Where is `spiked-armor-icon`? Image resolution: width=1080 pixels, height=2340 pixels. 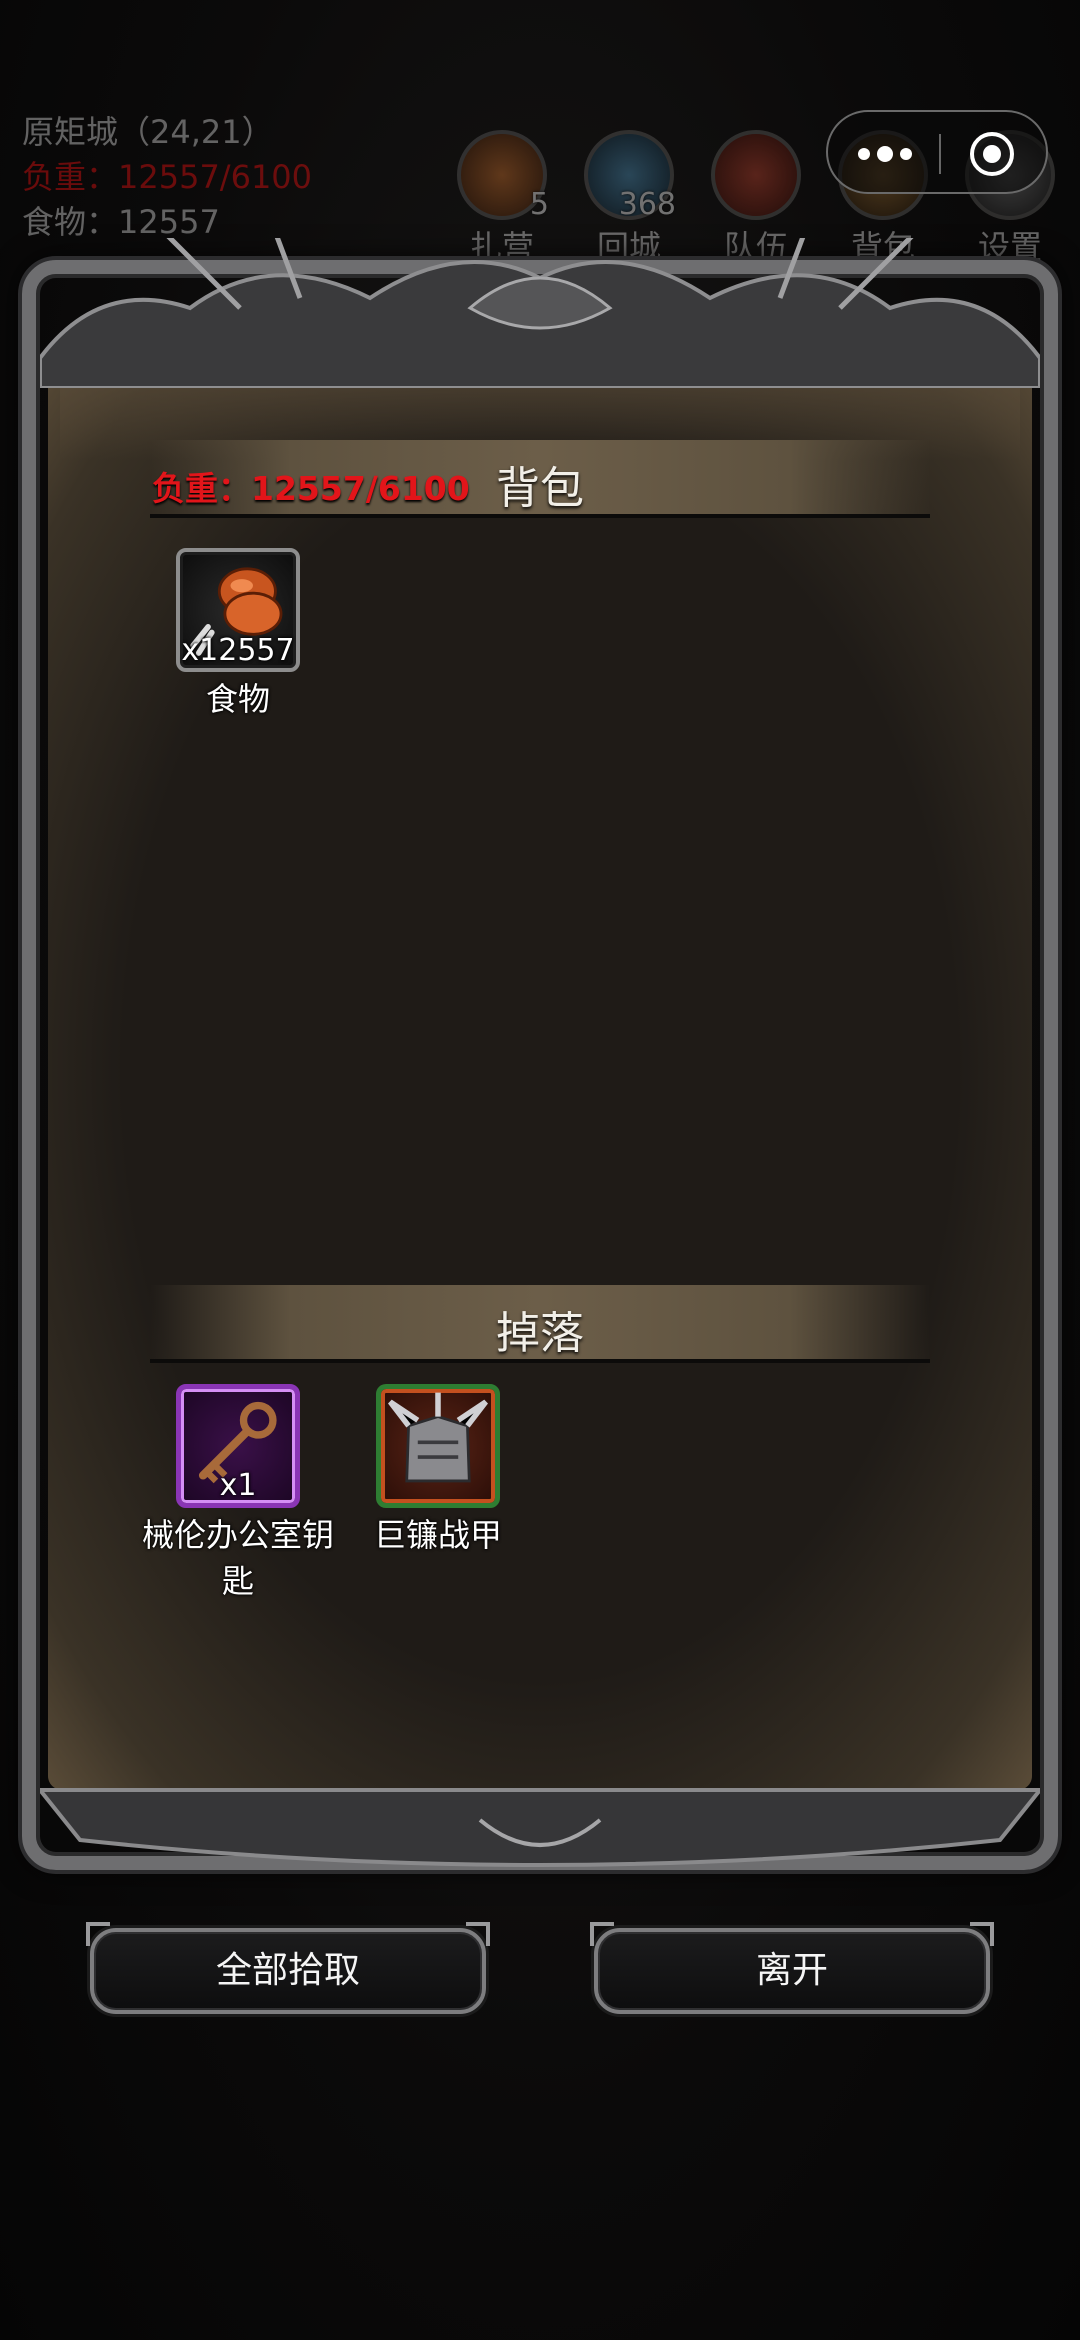 spiked-armor-icon is located at coordinates (438, 1437).